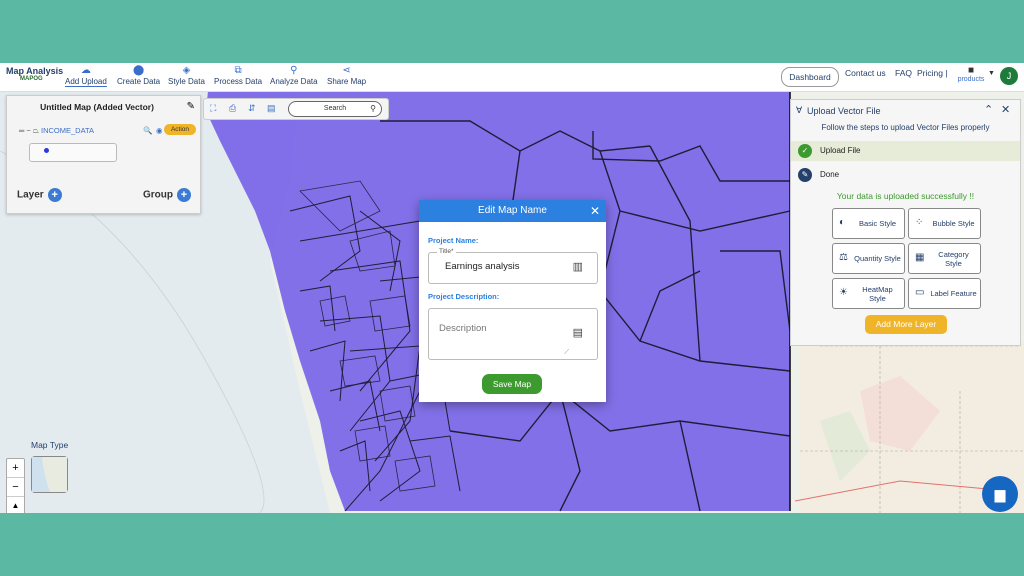 The image size is (1024, 576). What do you see at coordinates (1009, 76) in the screenshot?
I see `user-avatar: J` at bounding box center [1009, 76].